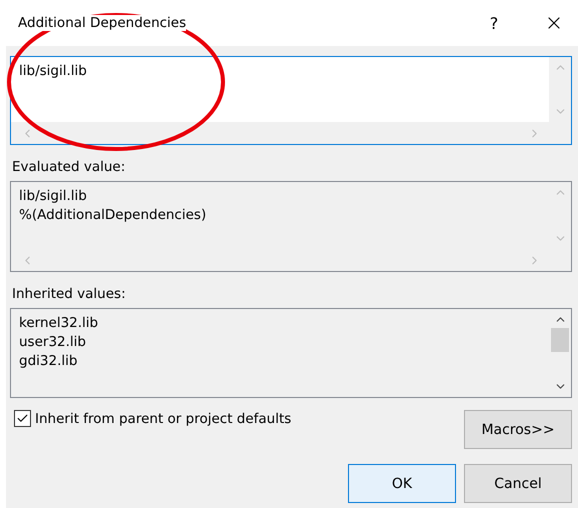 Image resolution: width=578 pixels, height=508 pixels. Describe the element at coordinates (59, 323) in the screenshot. I see `text-line: kernel32.lib` at that location.